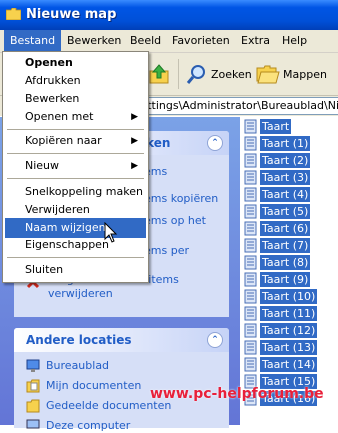 This screenshot has width=338, height=433. What do you see at coordinates (42, 165) in the screenshot?
I see `menu-item-new-label: Nieuw` at bounding box center [42, 165].